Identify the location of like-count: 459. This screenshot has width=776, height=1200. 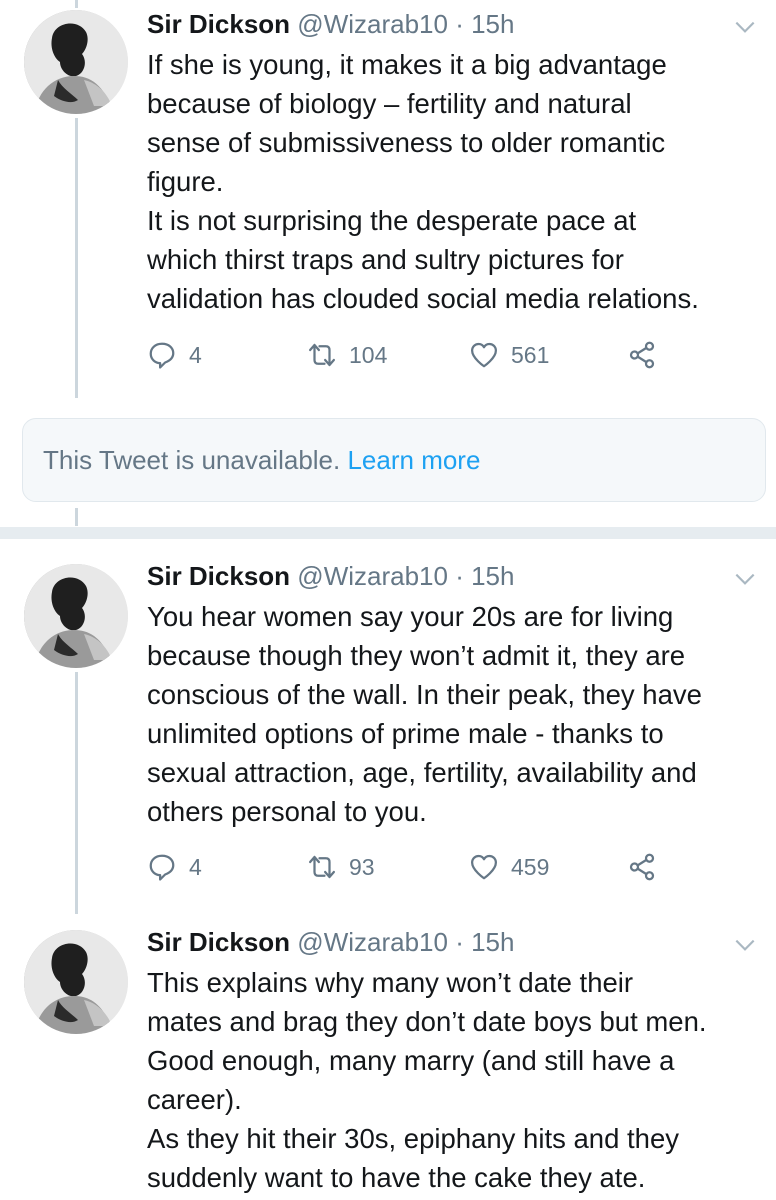
(530, 866).